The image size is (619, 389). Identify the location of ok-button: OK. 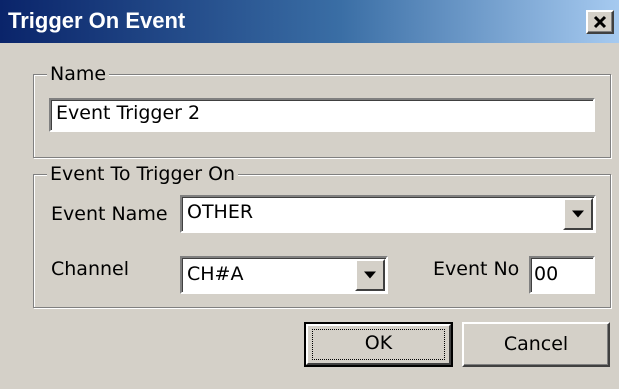
(378, 344).